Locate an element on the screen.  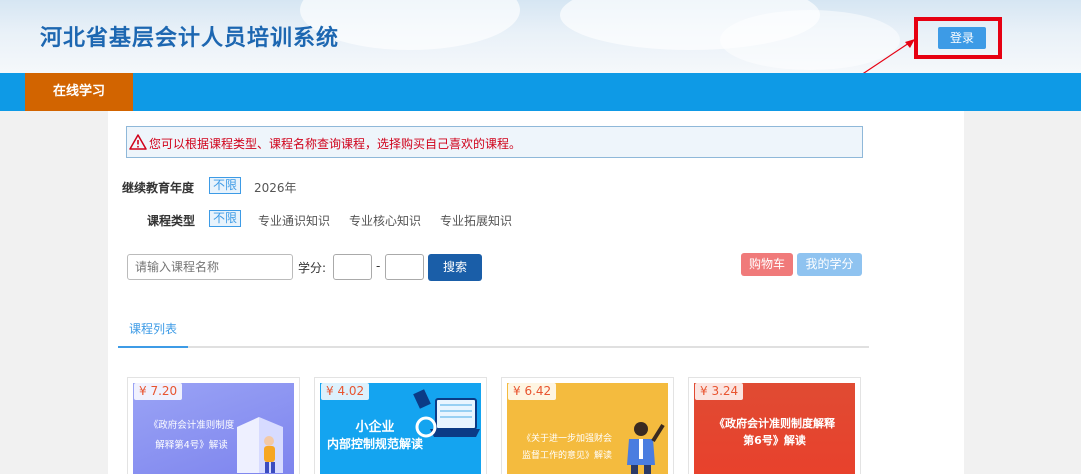
type-option-general: 专业通识知识 is located at coordinates (294, 220).